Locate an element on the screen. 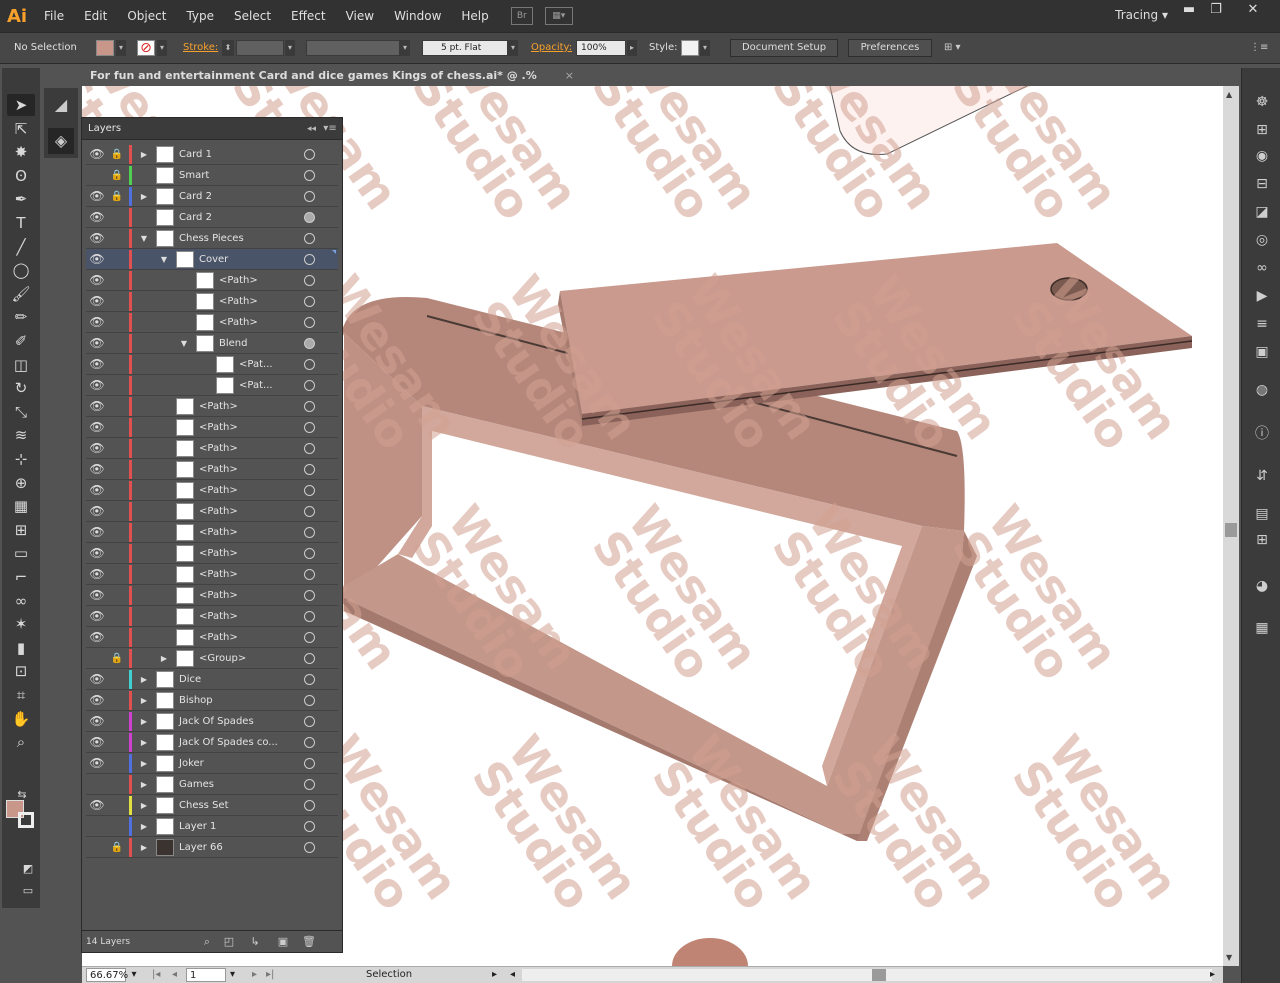  layer-name: Smart is located at coordinates (194, 175).